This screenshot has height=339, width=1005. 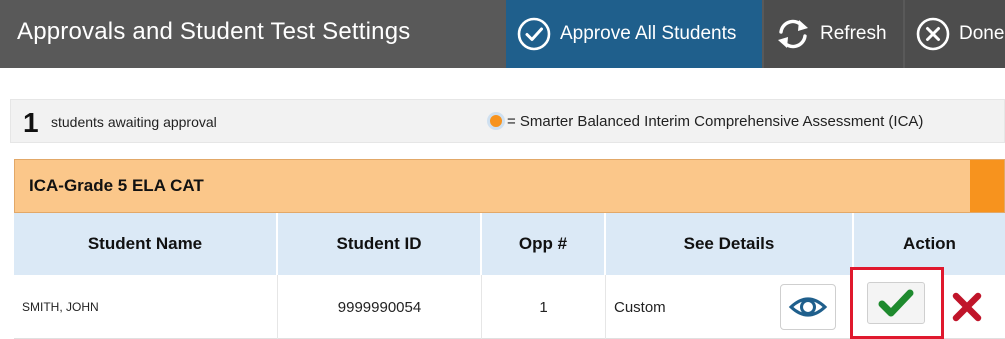 I want to click on column-header-student-name: Student Name, so click(x=146, y=244).